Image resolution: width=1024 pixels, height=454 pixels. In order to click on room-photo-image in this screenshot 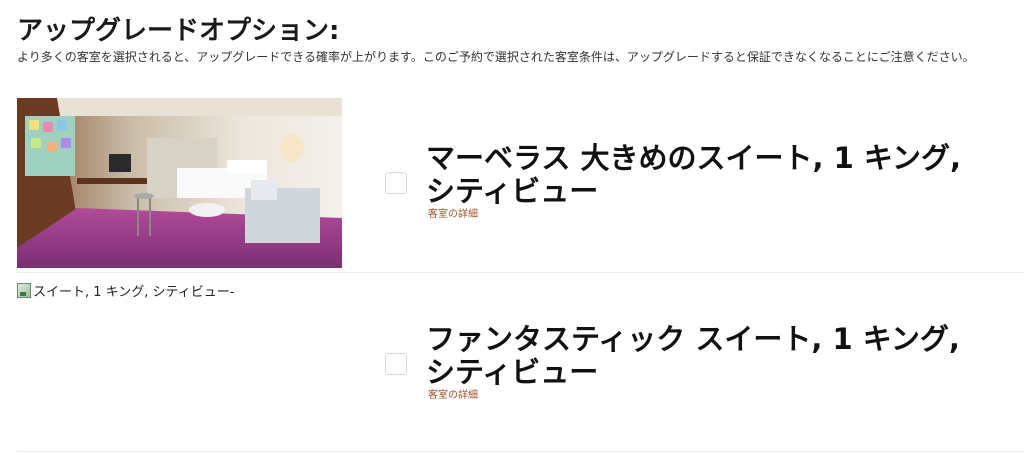, I will do `click(179, 183)`.